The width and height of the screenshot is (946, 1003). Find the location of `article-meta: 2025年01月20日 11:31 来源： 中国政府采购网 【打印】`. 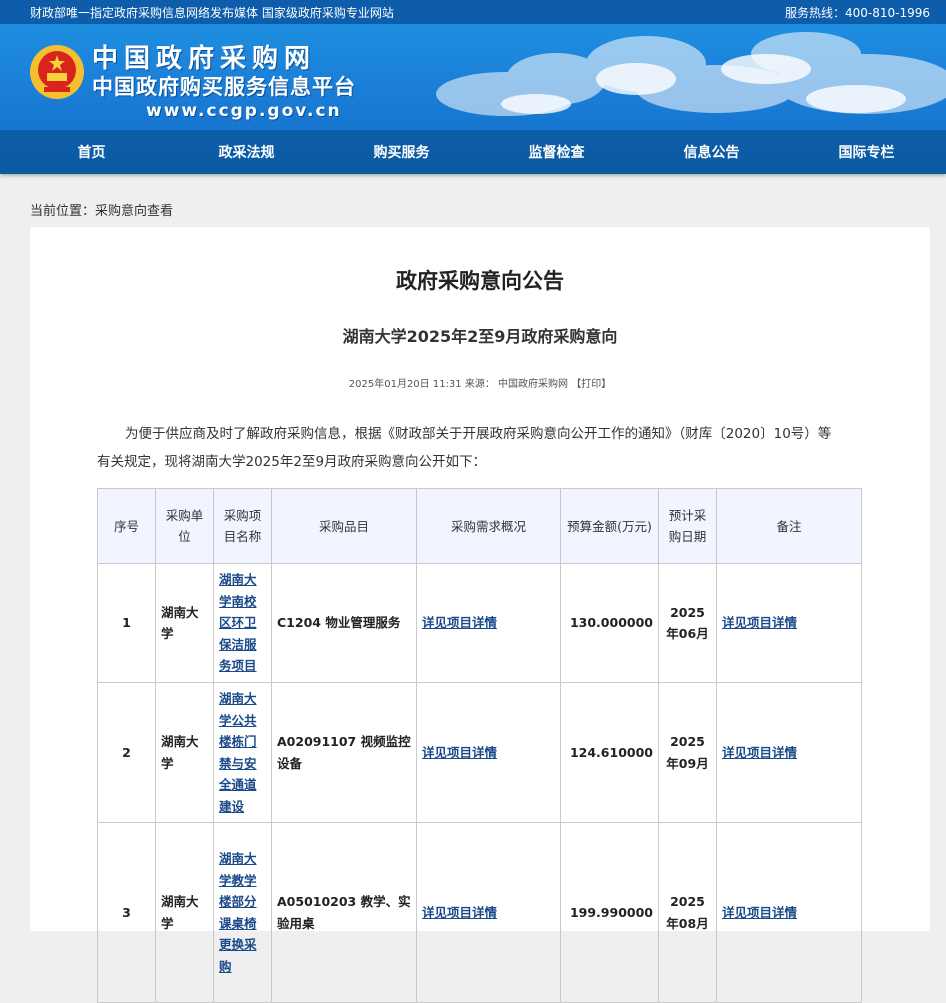

article-meta: 2025年01月20日 11:31 来源： 中国政府采购网 【打印】 is located at coordinates (480, 382).